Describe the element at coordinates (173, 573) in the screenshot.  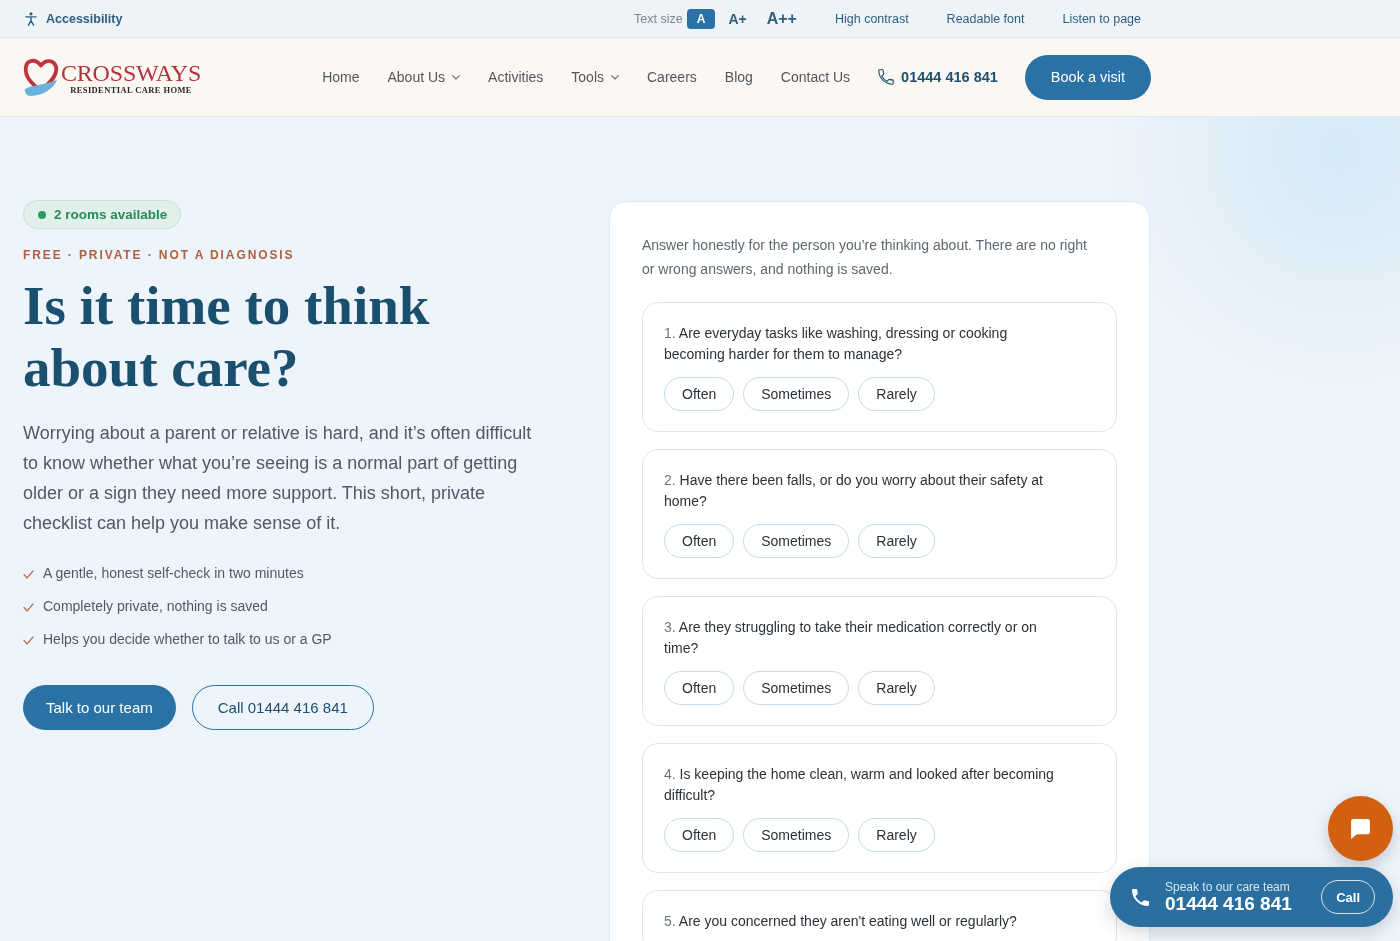
I see `point-text: A gentle, honest self-check in two minutes` at that location.